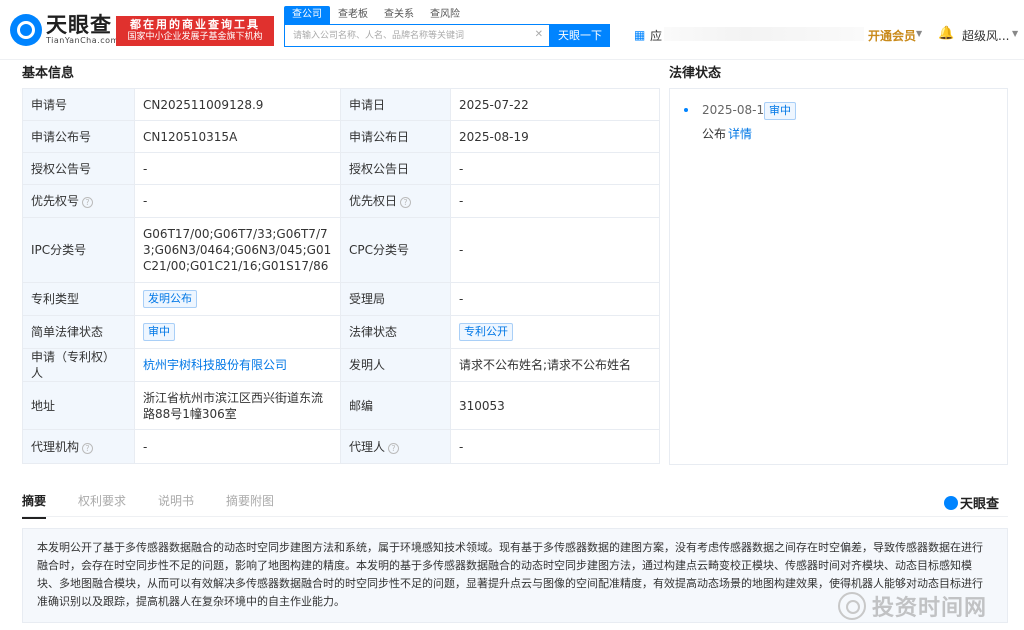 The height and width of the screenshot is (630, 1024). I want to click on app-link: 应, so click(656, 35).